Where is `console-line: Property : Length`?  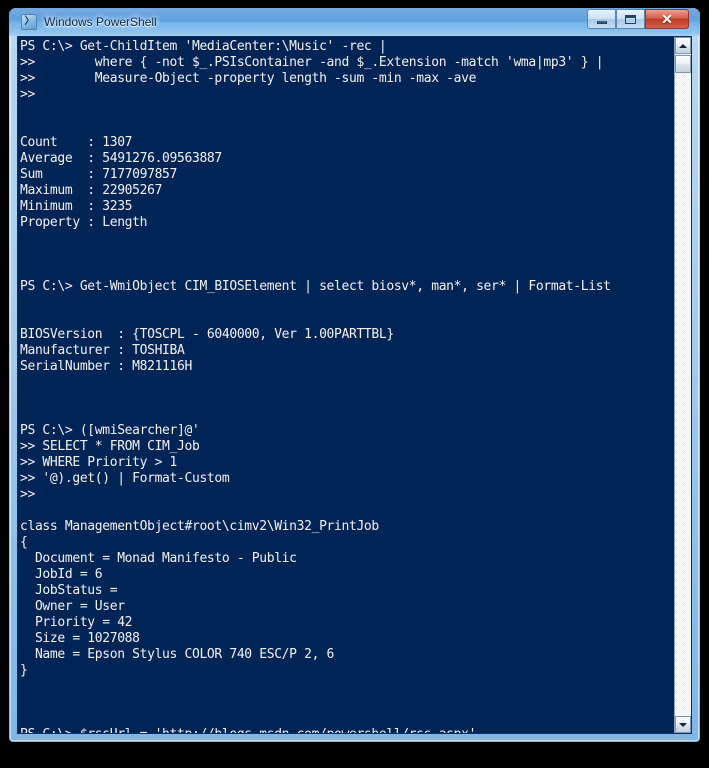
console-line: Property : Length is located at coordinates (84, 222).